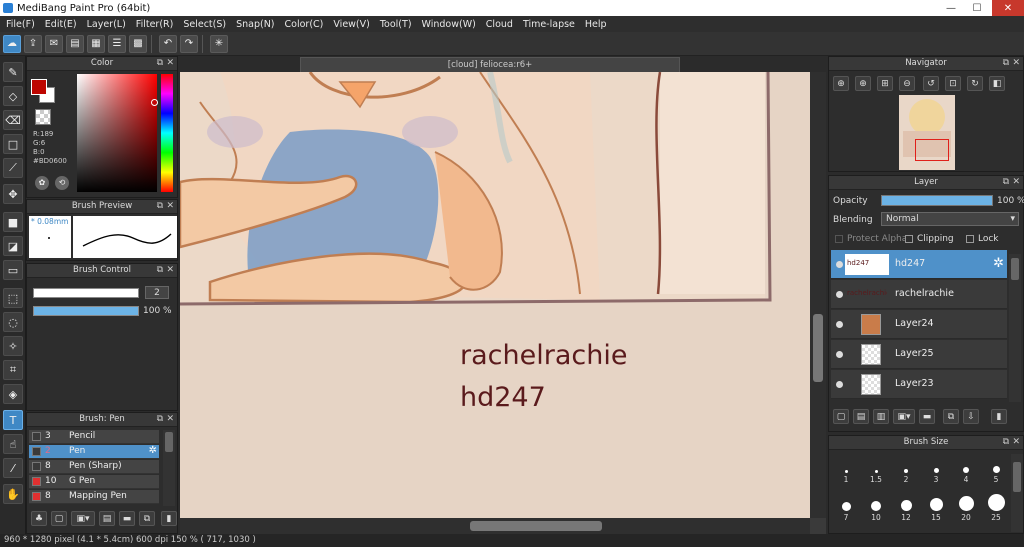 The height and width of the screenshot is (547, 1024). What do you see at coordinates (966, 469) in the screenshot?
I see `brush-size-option: 4` at bounding box center [966, 469].